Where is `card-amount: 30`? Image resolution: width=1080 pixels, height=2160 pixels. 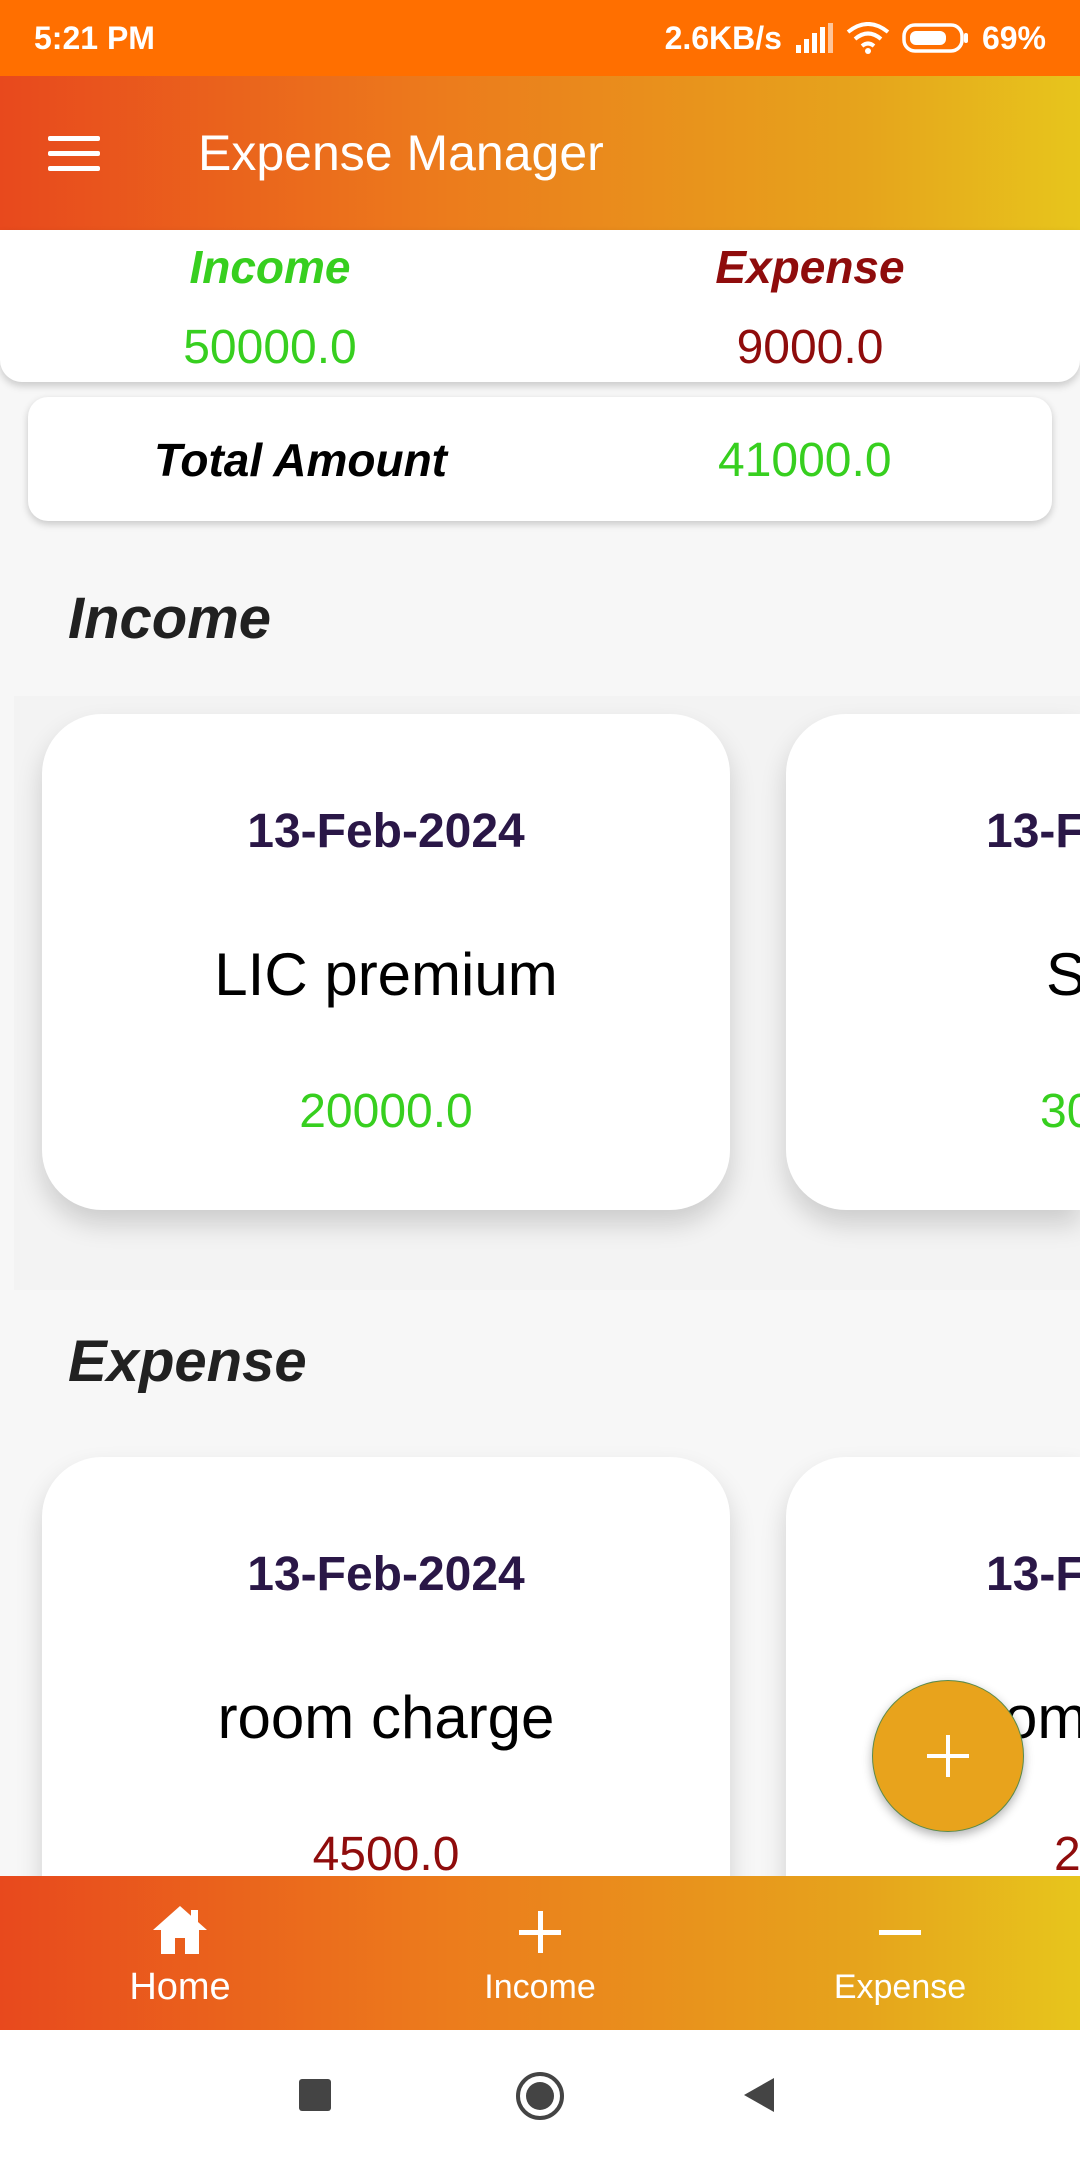 card-amount: 30 is located at coordinates (1060, 1111).